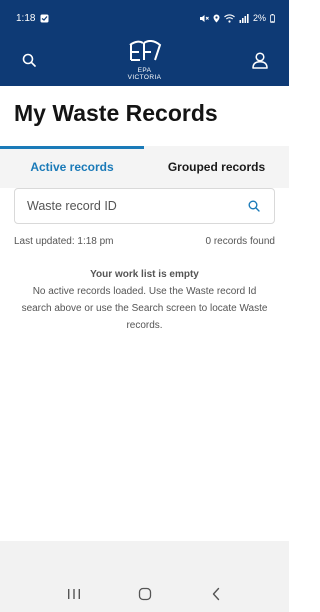 The width and height of the screenshot is (320, 612). I want to click on back-chevron-icon, so click(215, 594).